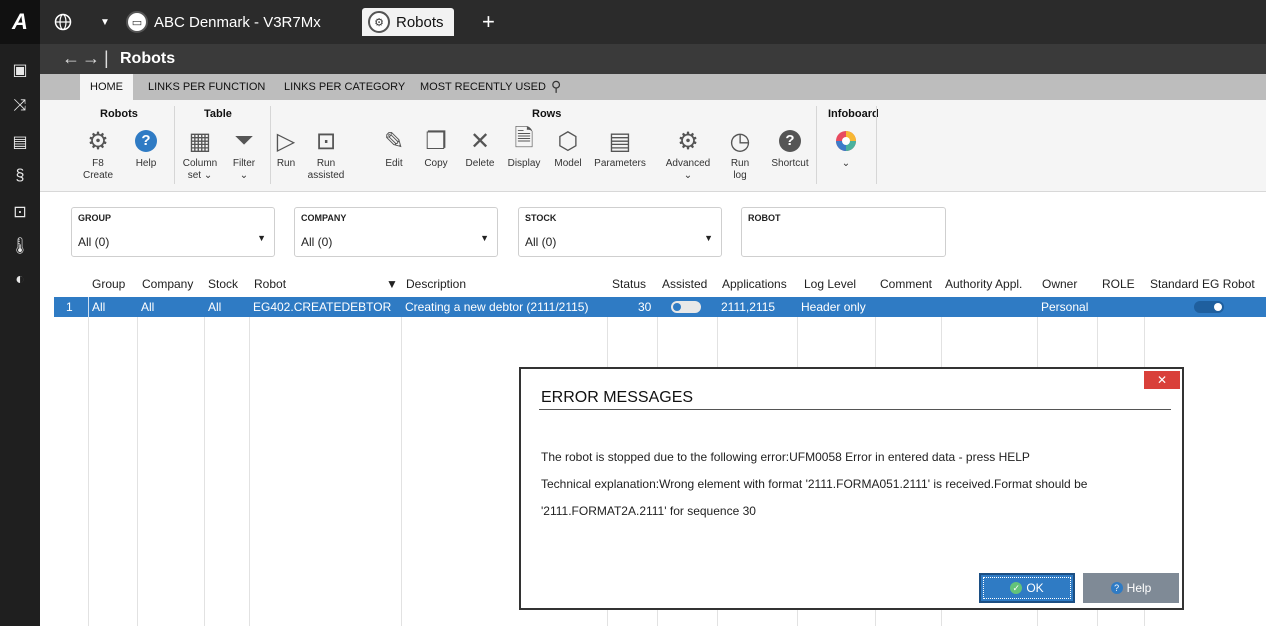 The width and height of the screenshot is (1266, 626). What do you see at coordinates (20, 176) in the screenshot?
I see `workflow-icon: §` at bounding box center [20, 176].